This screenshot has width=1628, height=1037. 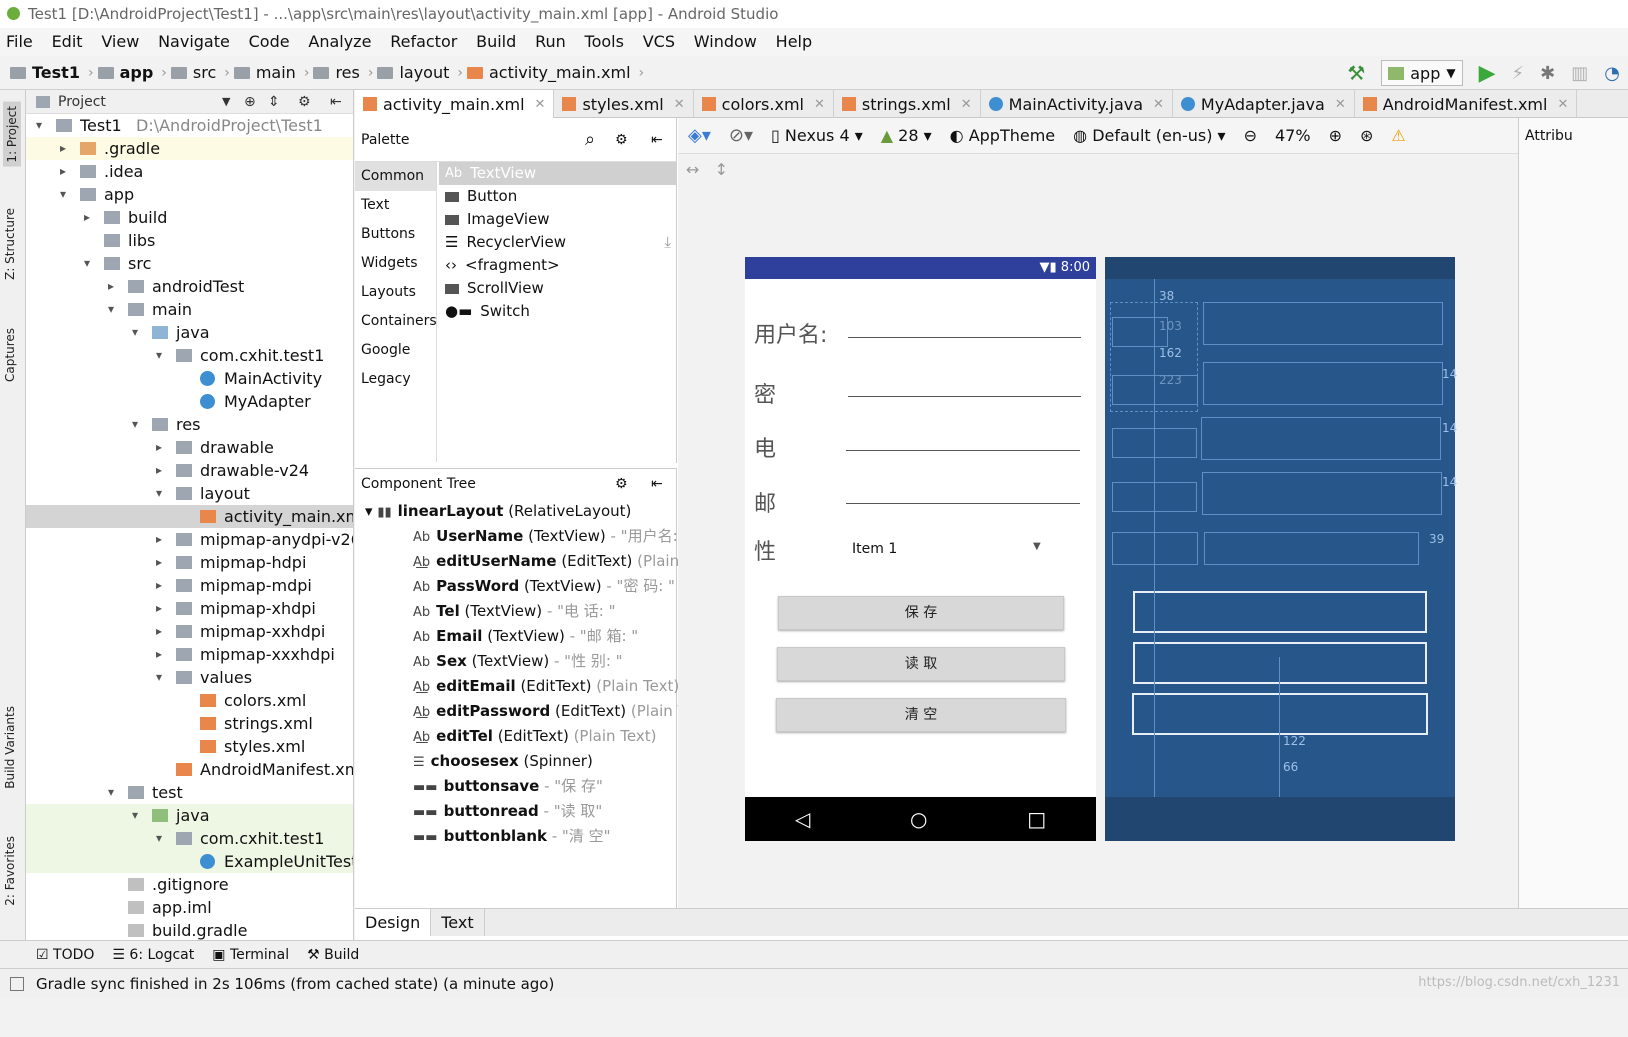 I want to click on zoom-in-icon: ⊕, so click(x=1335, y=135).